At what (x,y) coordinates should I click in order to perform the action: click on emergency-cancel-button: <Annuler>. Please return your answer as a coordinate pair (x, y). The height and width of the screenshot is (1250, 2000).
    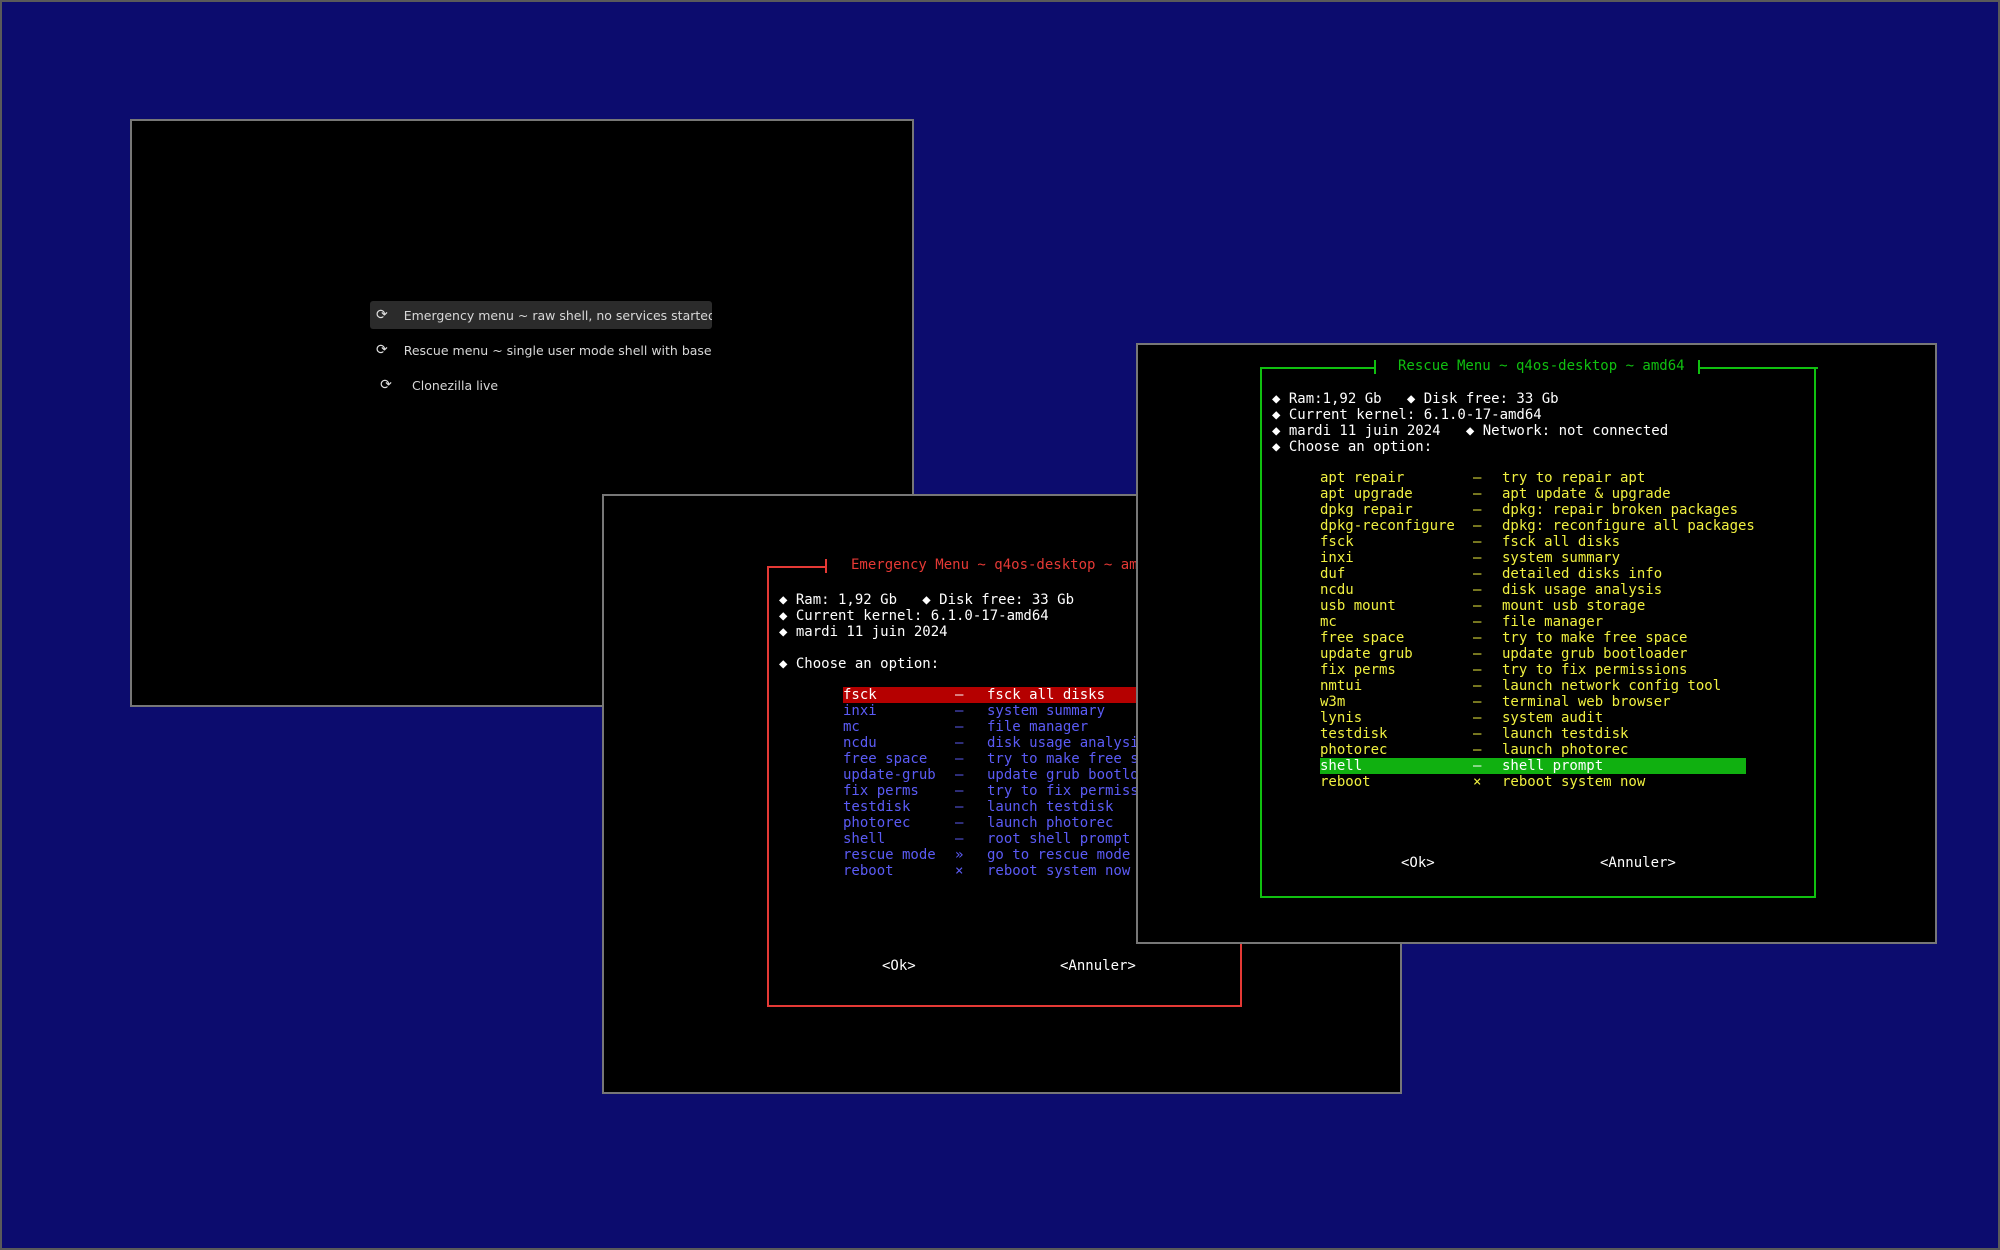
    Looking at the image, I should click on (1098, 966).